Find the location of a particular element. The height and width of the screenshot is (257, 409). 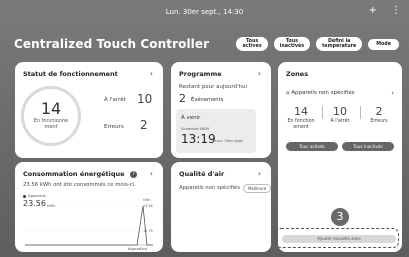

air-quality-badge: Meilleure is located at coordinates (257, 188).